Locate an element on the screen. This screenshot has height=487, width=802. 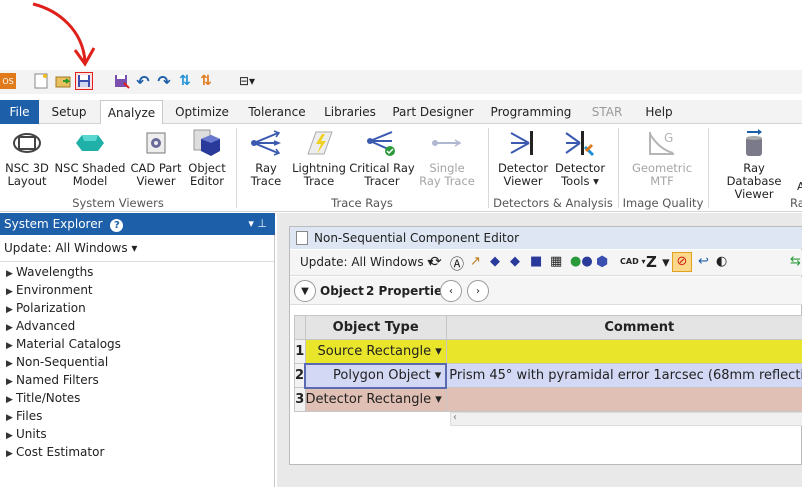
cad-part-viewer-button: CAD Part Viewer is located at coordinates (156, 158).